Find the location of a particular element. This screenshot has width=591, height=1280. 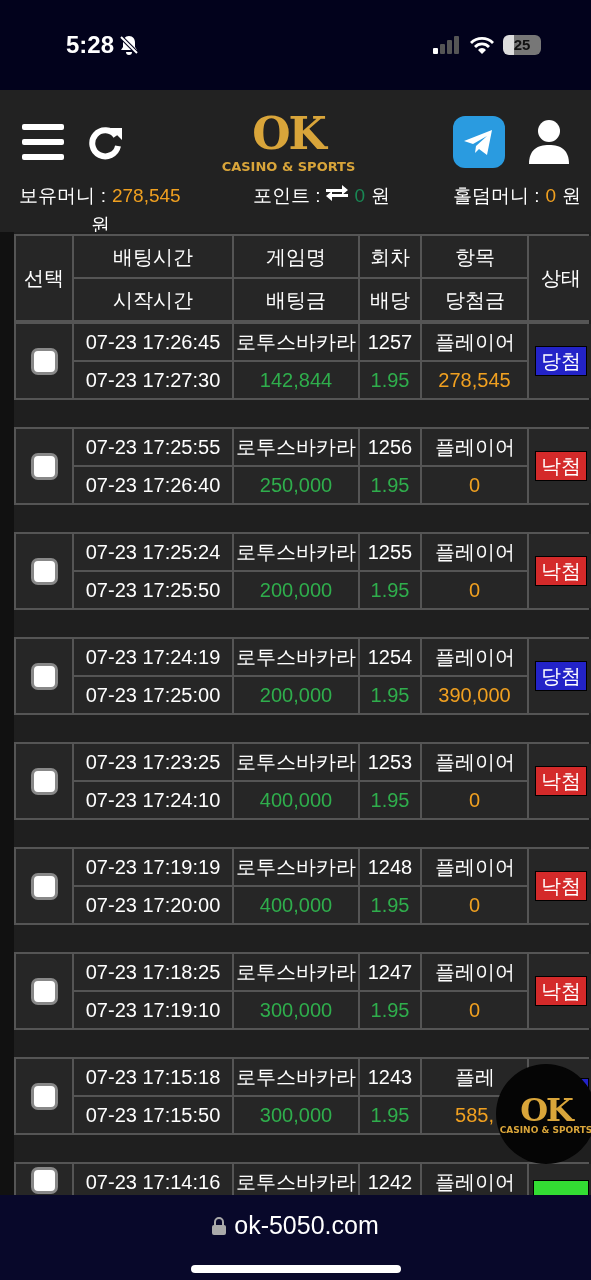

table-cell-text: 1247 is located at coordinates (390, 972).